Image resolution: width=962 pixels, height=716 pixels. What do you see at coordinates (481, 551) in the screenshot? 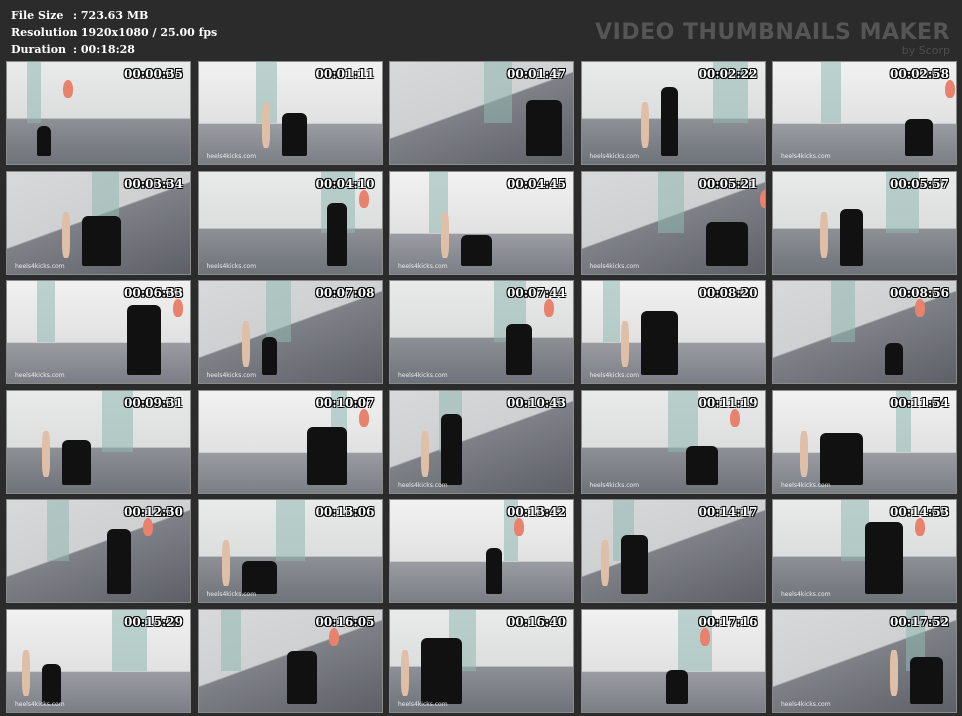
I see `video-thumbnail: 00:13:42` at bounding box center [481, 551].